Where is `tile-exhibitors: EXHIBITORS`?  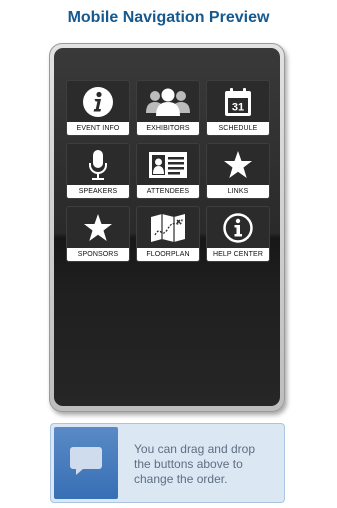
tile-exhibitors: EXHIBITORS is located at coordinates (168, 108).